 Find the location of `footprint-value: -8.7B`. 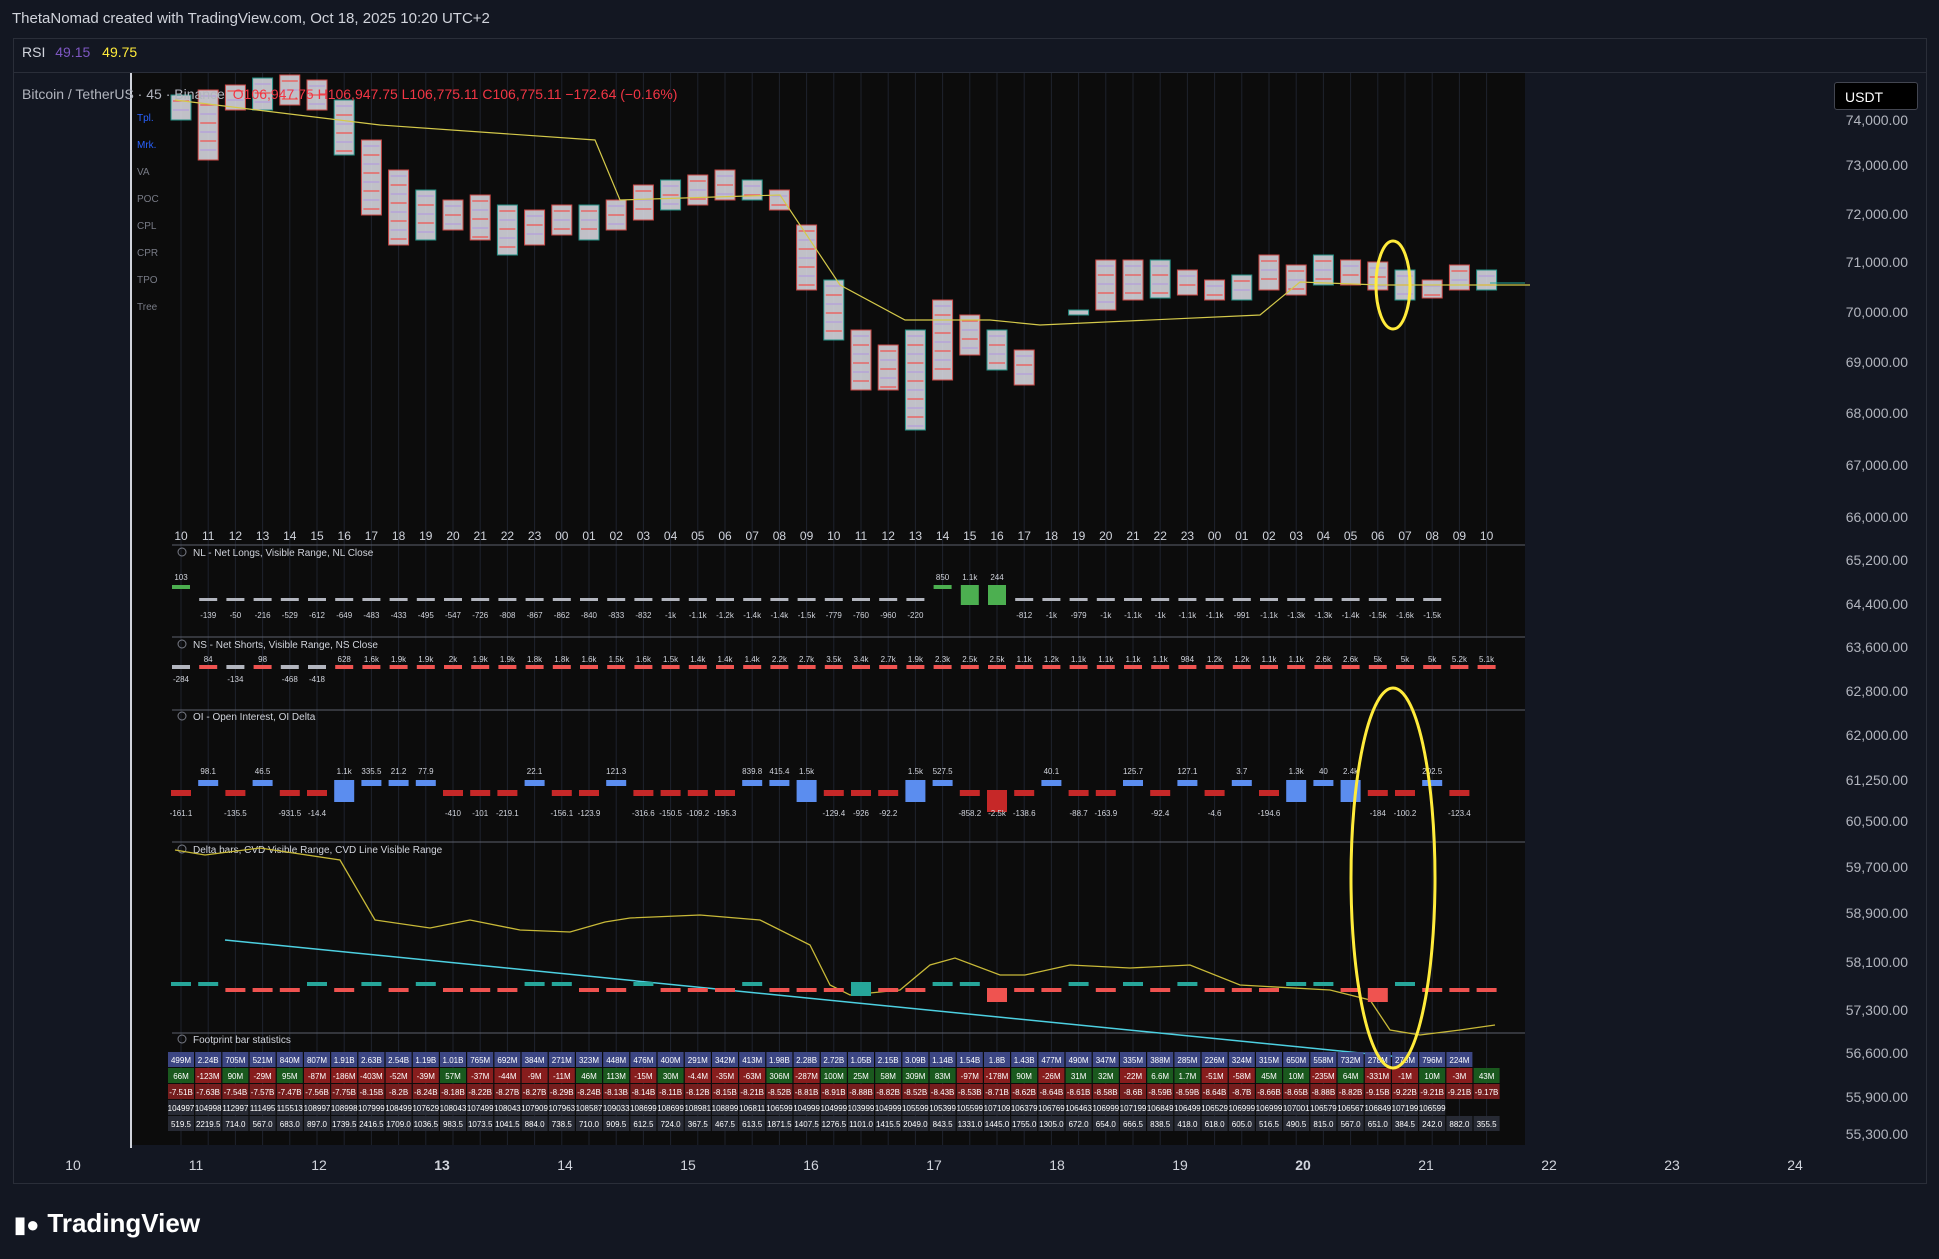

footprint-value: -8.7B is located at coordinates (1241, 1092).